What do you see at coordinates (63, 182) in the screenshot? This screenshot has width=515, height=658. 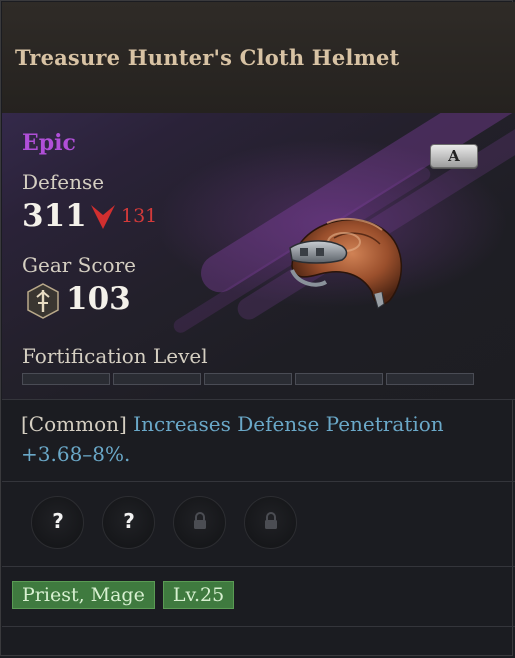 I see `defense-label: Defense` at bounding box center [63, 182].